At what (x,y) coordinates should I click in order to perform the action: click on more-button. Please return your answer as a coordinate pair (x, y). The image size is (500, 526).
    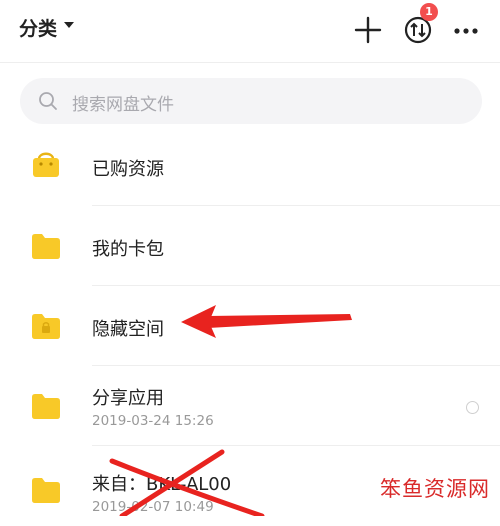
    Looking at the image, I should click on (466, 28).